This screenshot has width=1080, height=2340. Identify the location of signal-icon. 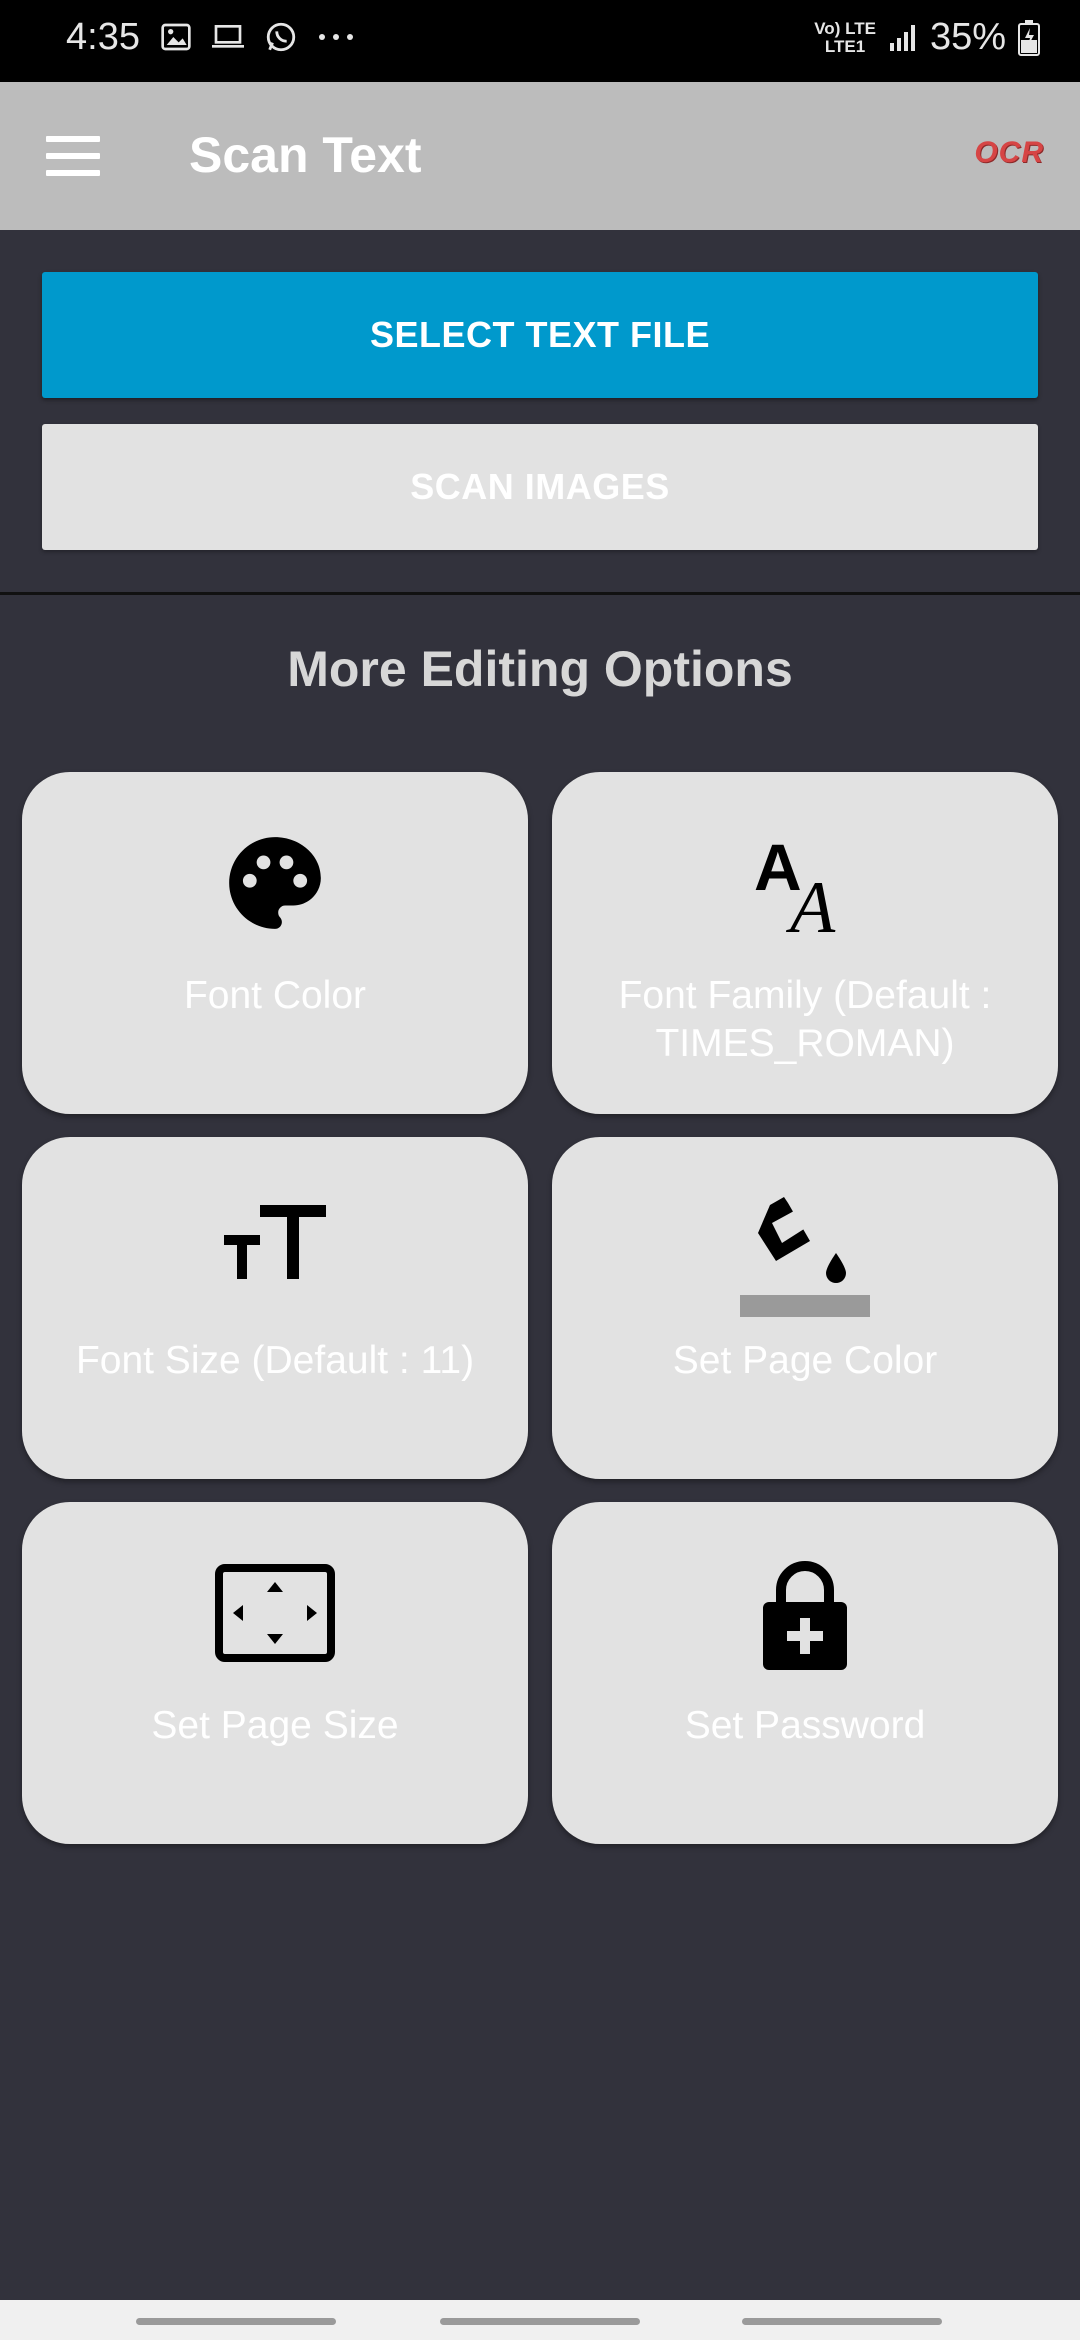
(902, 37).